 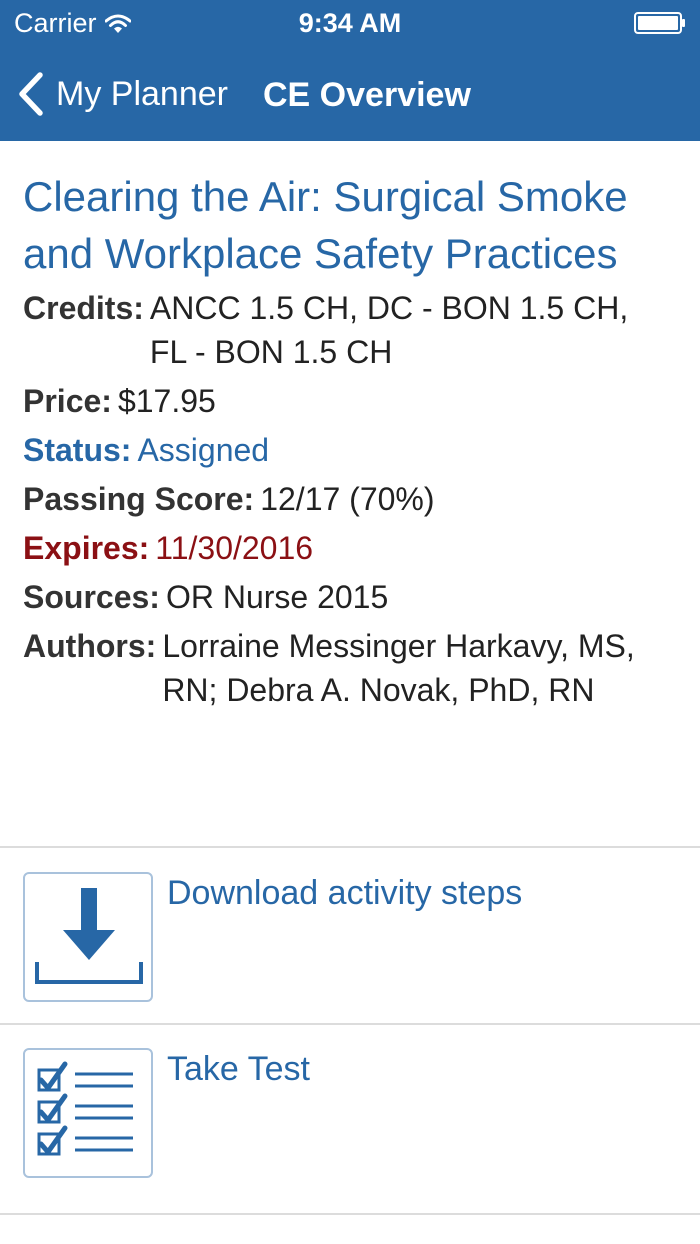 I want to click on navigation-bar: My Planner CE Overview, so click(x=350, y=95).